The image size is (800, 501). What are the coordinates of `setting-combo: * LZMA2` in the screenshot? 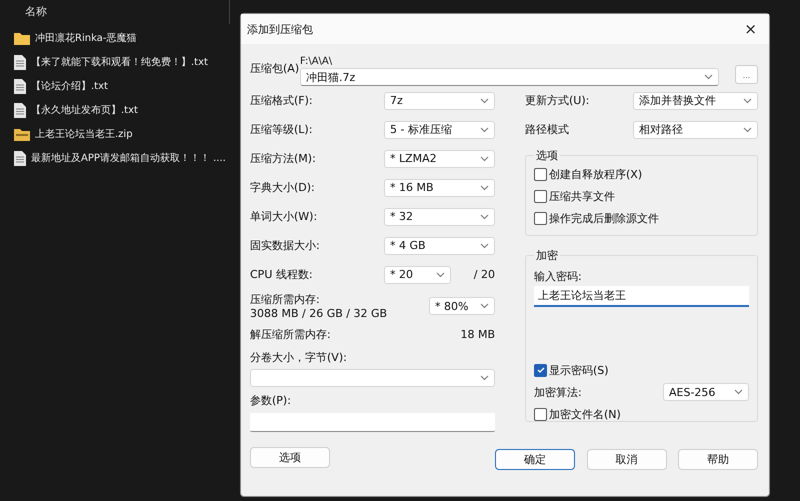 It's located at (439, 159).